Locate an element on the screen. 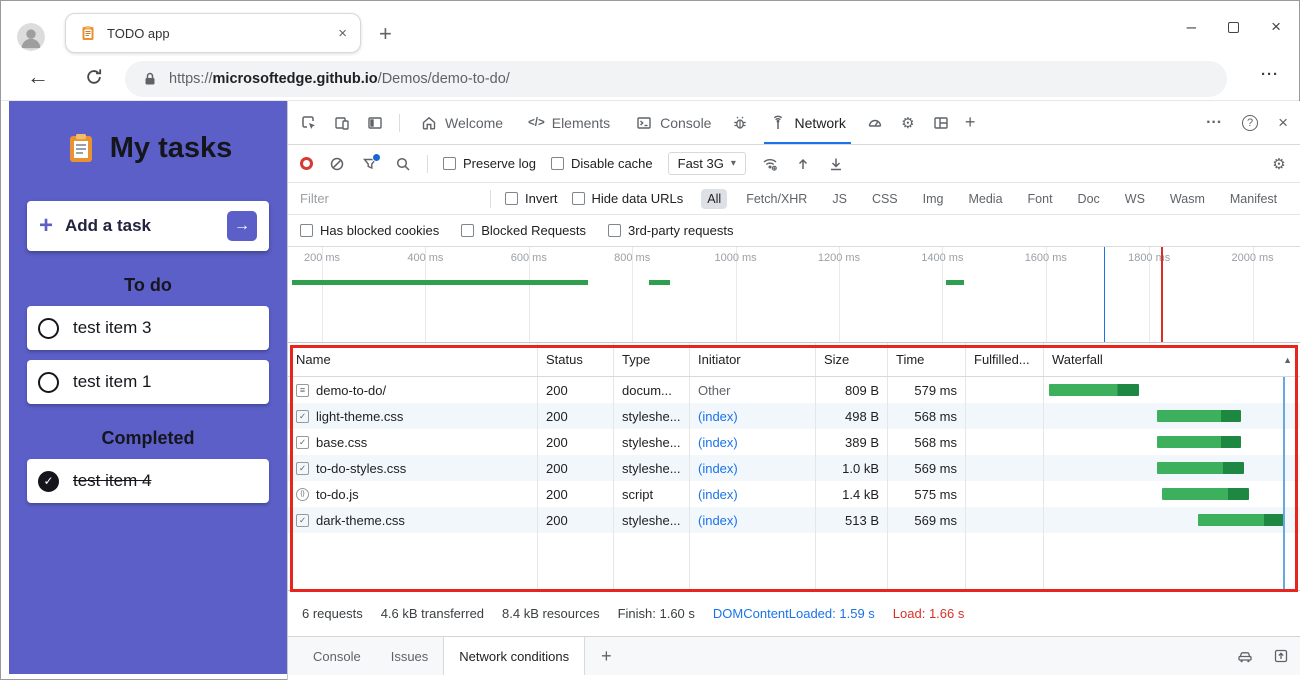  layout-icon is located at coordinates (941, 123).